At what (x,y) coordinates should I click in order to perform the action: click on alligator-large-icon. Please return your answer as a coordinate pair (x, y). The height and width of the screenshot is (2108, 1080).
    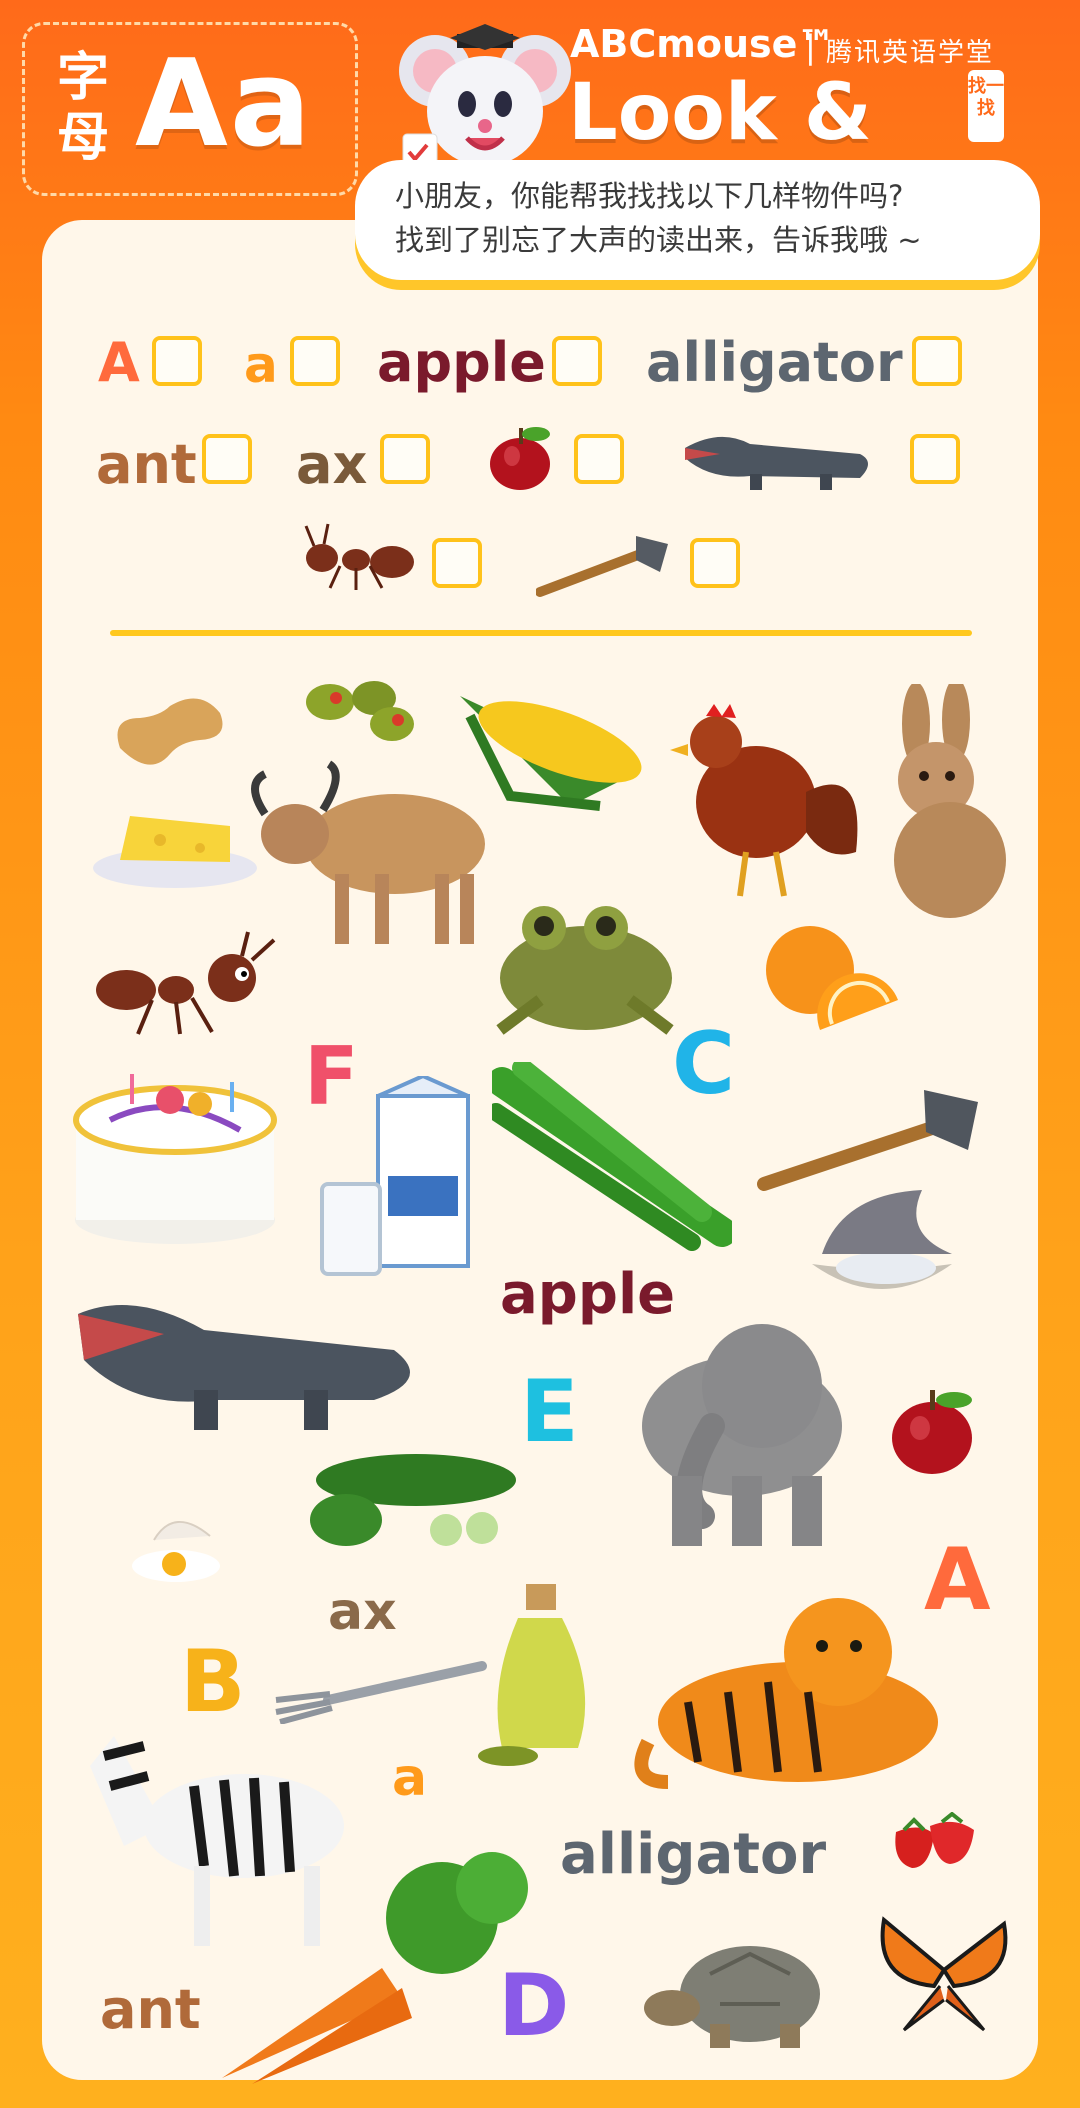
    Looking at the image, I should click on (254, 1365).